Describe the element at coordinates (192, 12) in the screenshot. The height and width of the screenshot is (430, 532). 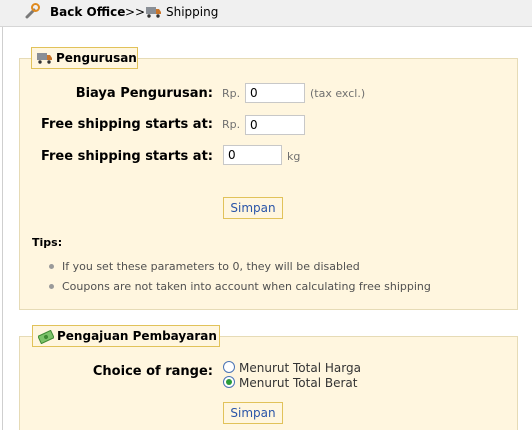
I see `breadcrumb-shipping: Shipping` at that location.